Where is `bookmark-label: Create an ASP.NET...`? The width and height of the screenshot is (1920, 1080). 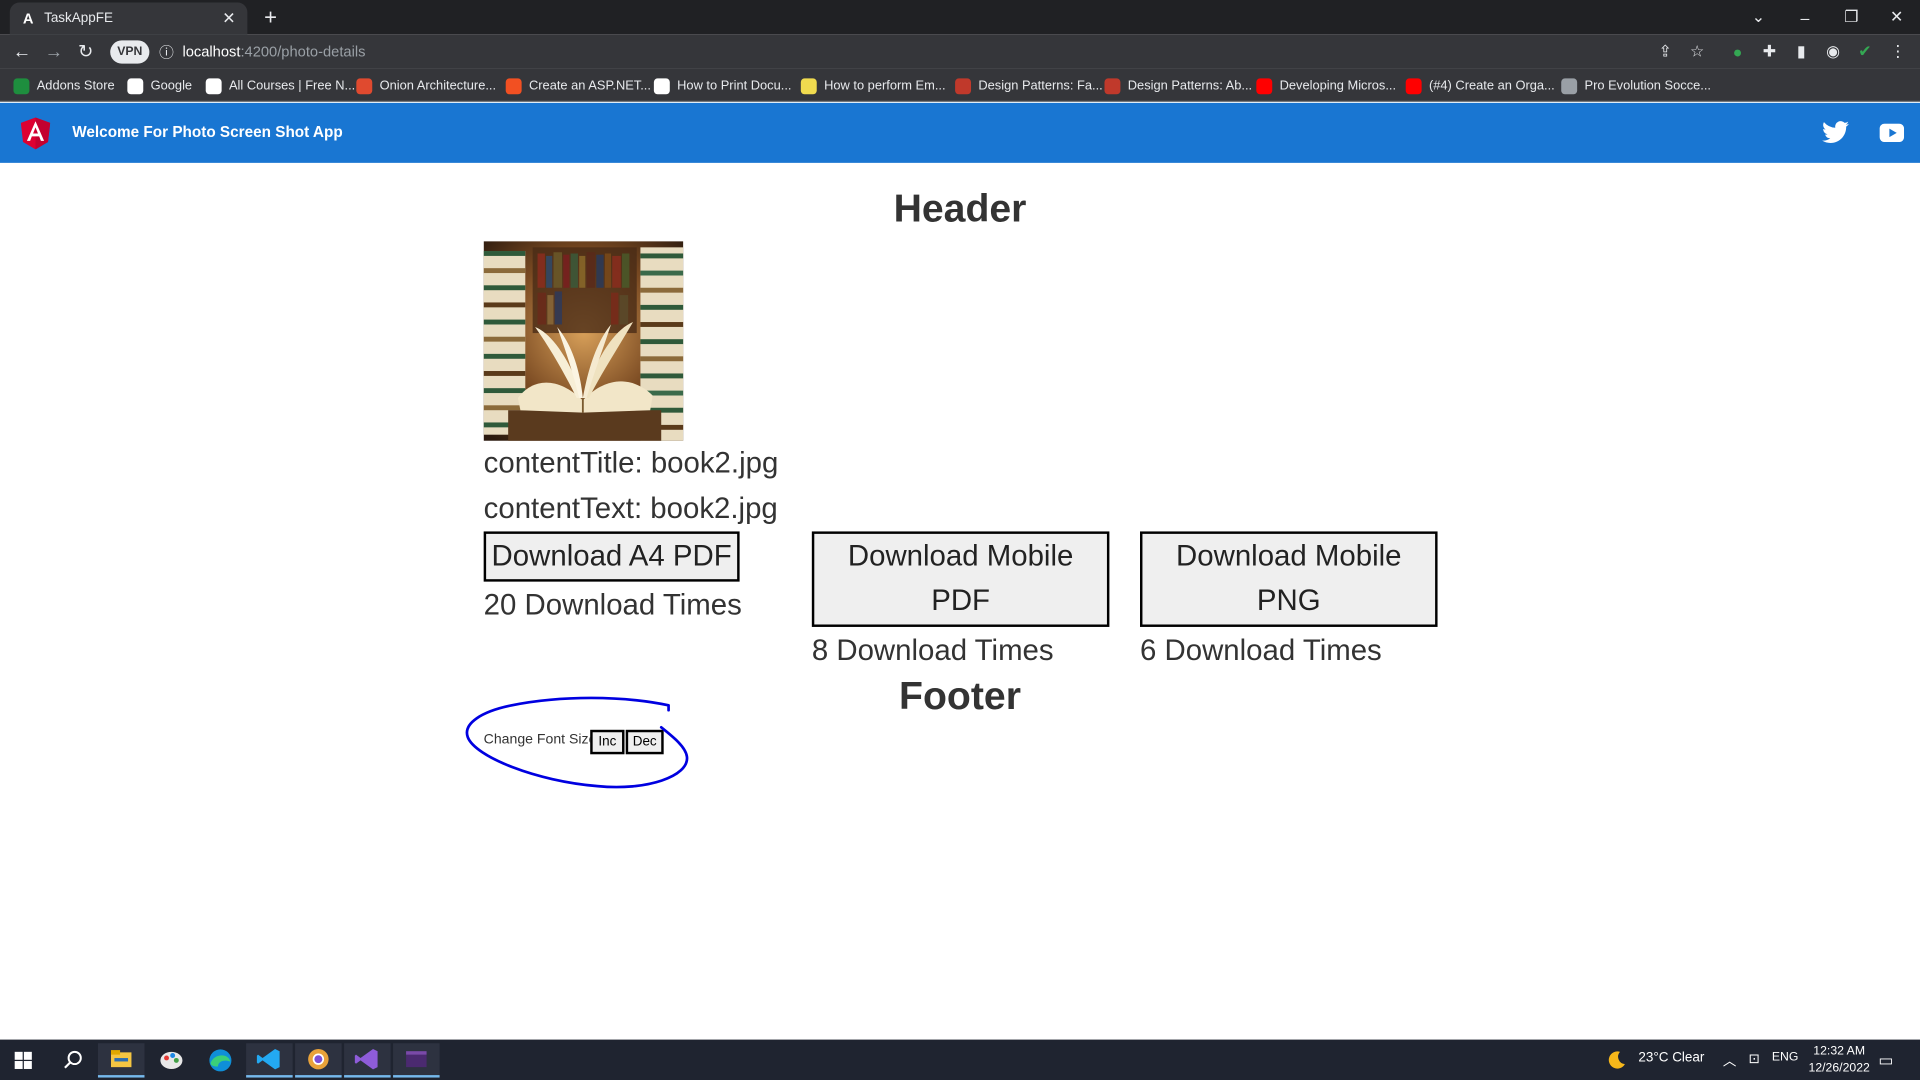
bookmark-label: Create an ASP.NET... is located at coordinates (589, 86).